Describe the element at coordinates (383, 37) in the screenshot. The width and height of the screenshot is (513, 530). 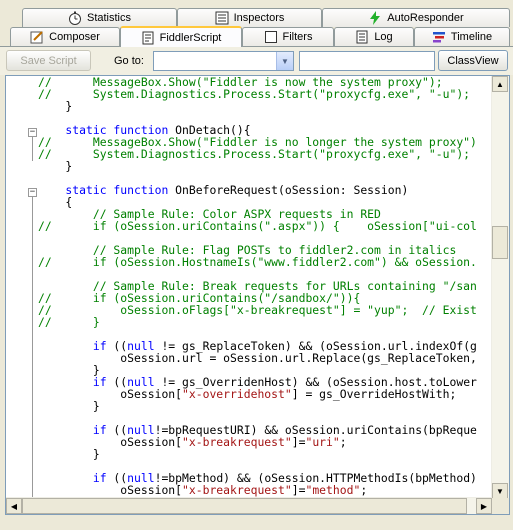
I see `tab-label: Log` at that location.